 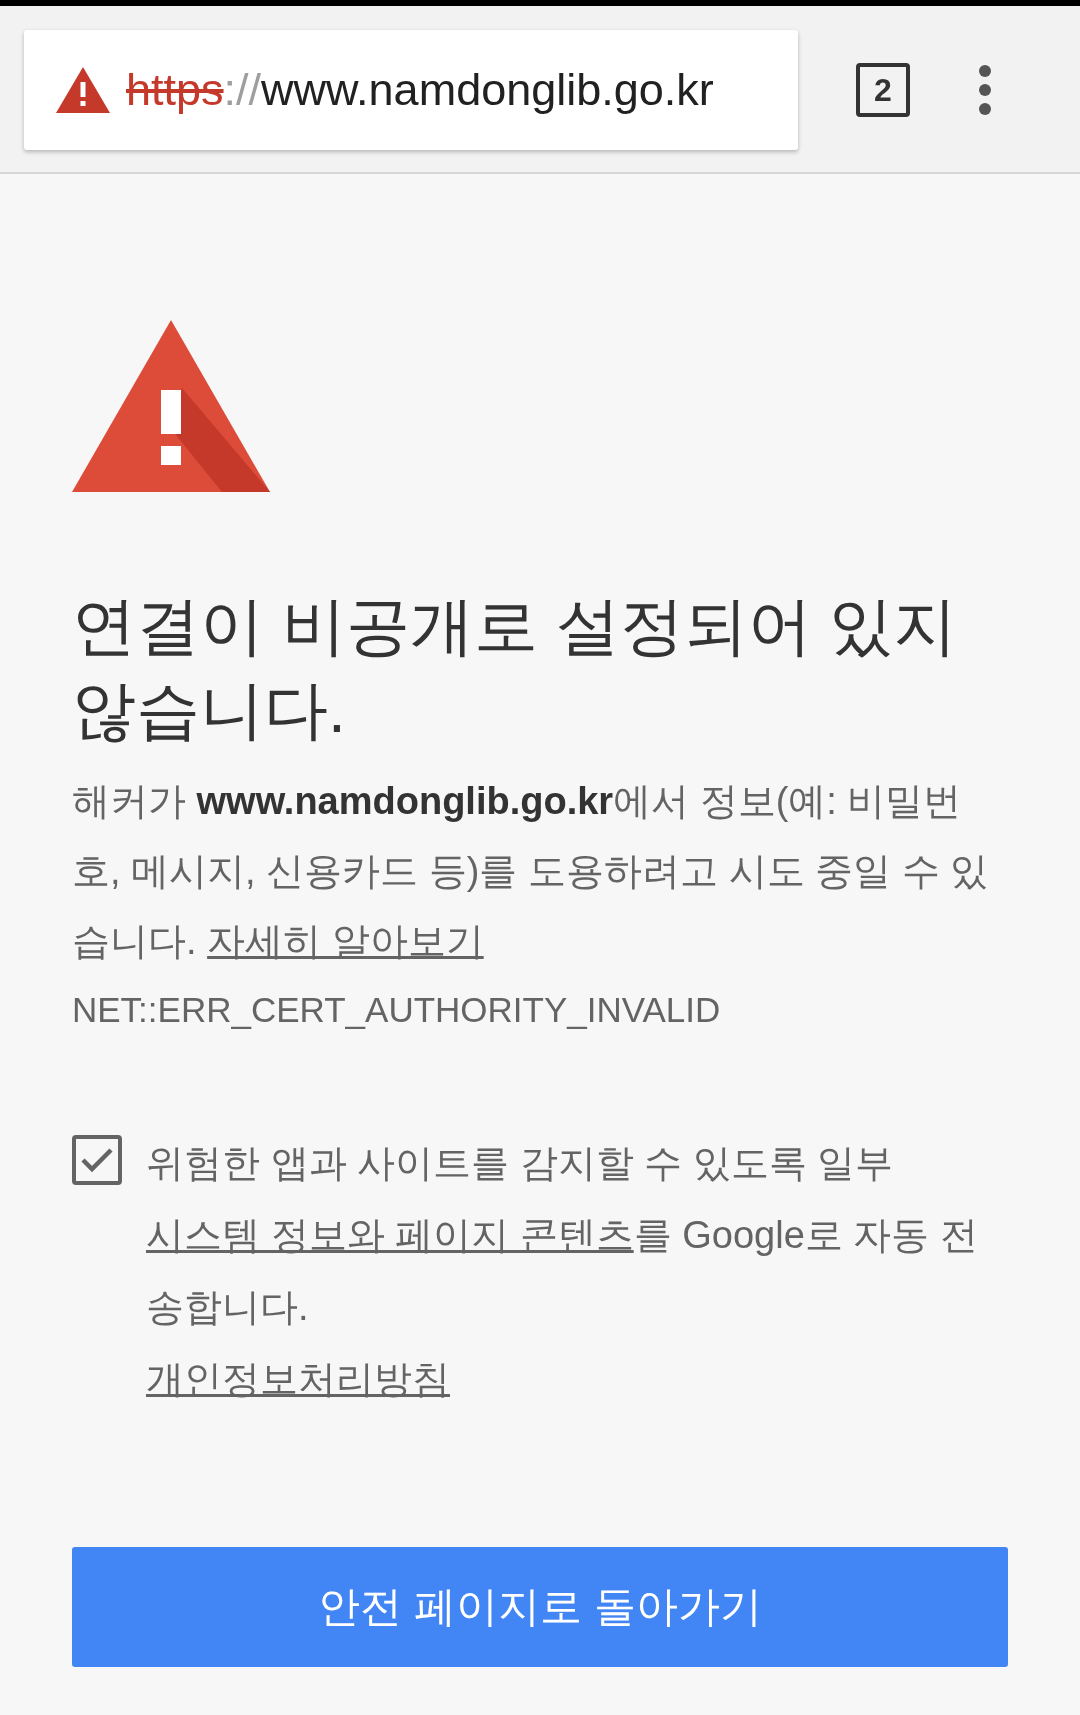 I want to click on system-info-link: 시스템 정보와 페이지 콘텐츠, so click(x=390, y=1234).